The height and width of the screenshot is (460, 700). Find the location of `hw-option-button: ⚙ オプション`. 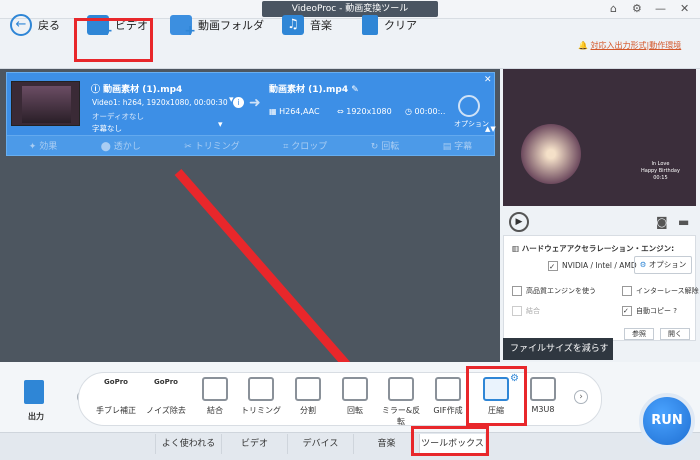

hw-option-button: ⚙ オプション is located at coordinates (663, 265).